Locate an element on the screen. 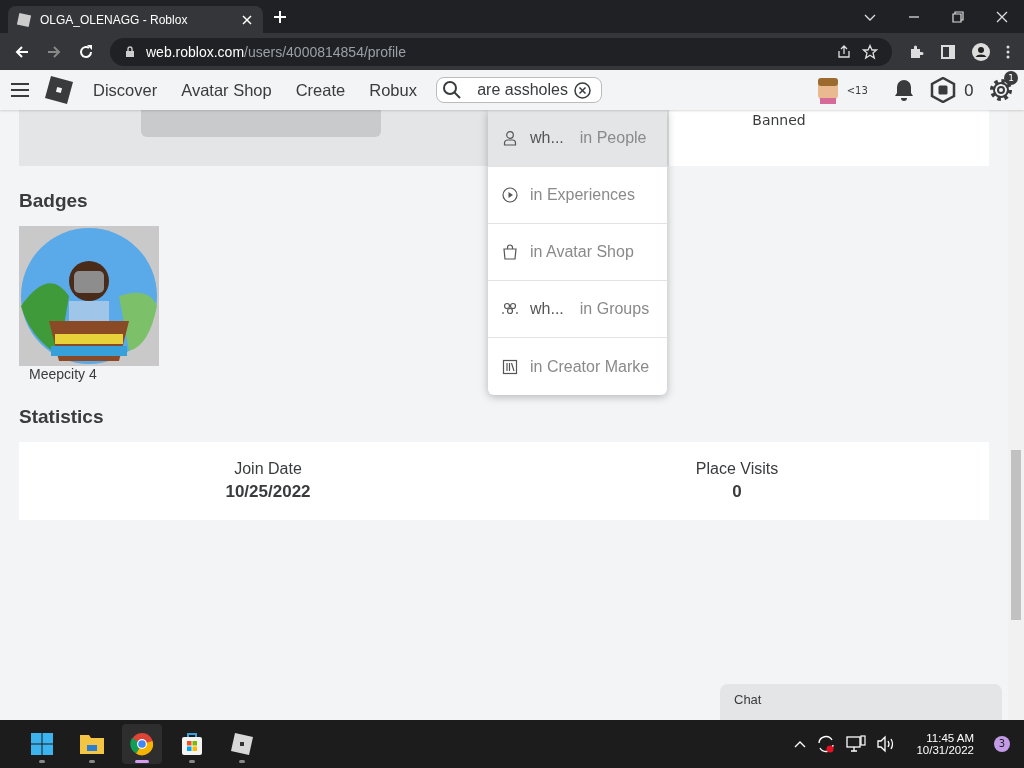 The image size is (1024, 768). lock-icon is located at coordinates (130, 51).